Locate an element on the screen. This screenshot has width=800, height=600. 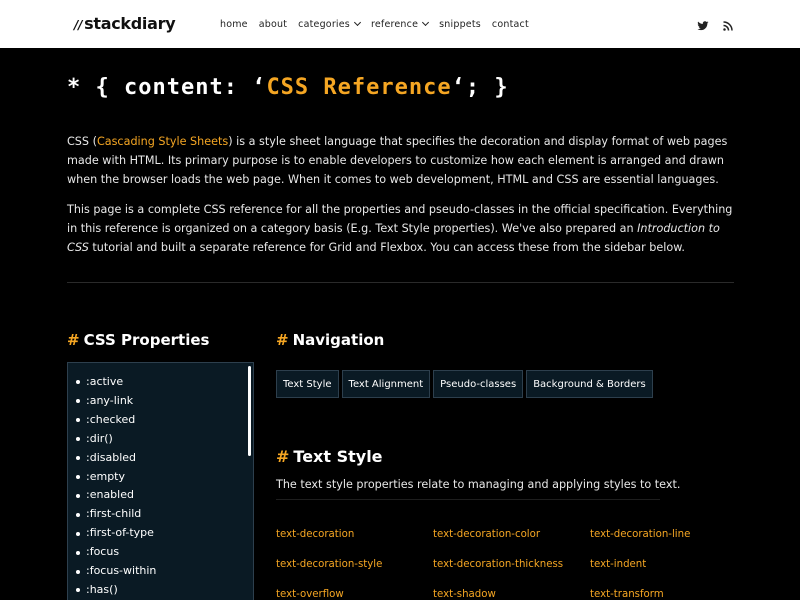
list-item: :disabled is located at coordinates (164, 458).